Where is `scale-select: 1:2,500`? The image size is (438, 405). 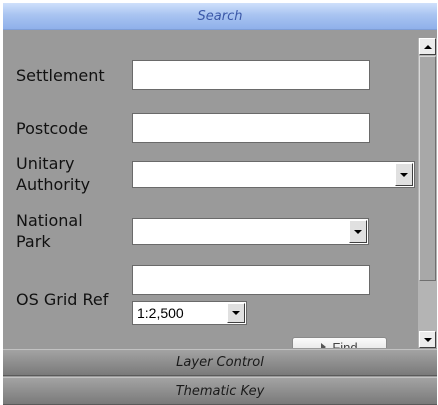
scale-select: 1:2,500 is located at coordinates (189, 313).